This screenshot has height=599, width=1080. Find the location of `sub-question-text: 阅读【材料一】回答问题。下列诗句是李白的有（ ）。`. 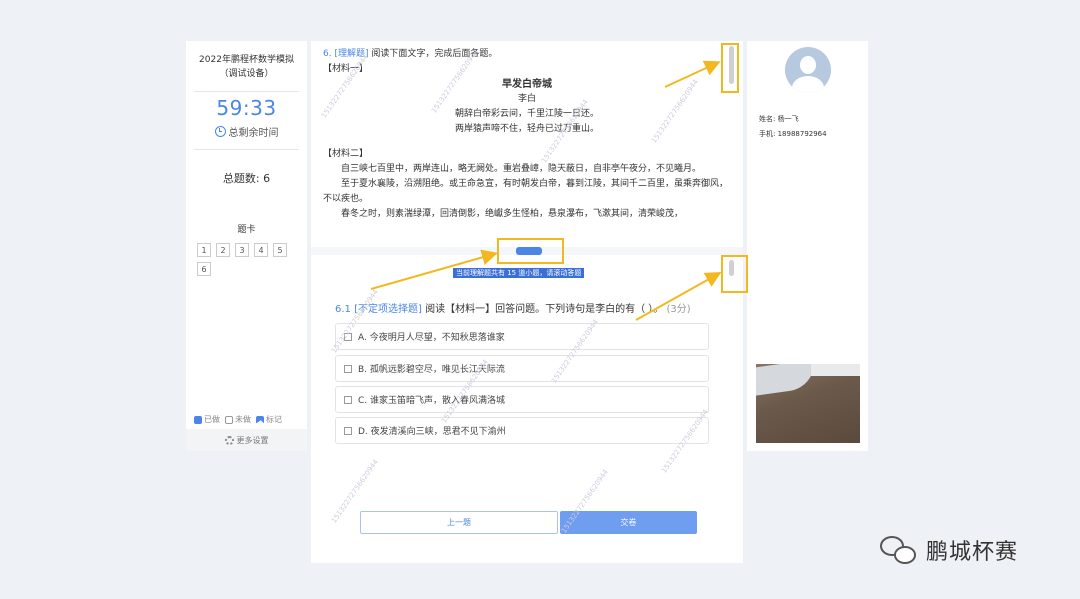

sub-question-text: 阅读【材料一】回答问题。下列诗句是李白的有（ ）。 is located at coordinates (544, 309).